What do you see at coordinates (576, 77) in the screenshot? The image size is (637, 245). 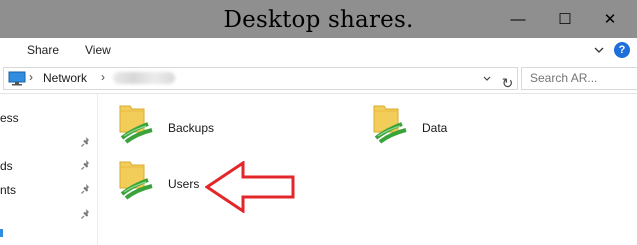 I see `search-input` at bounding box center [576, 77].